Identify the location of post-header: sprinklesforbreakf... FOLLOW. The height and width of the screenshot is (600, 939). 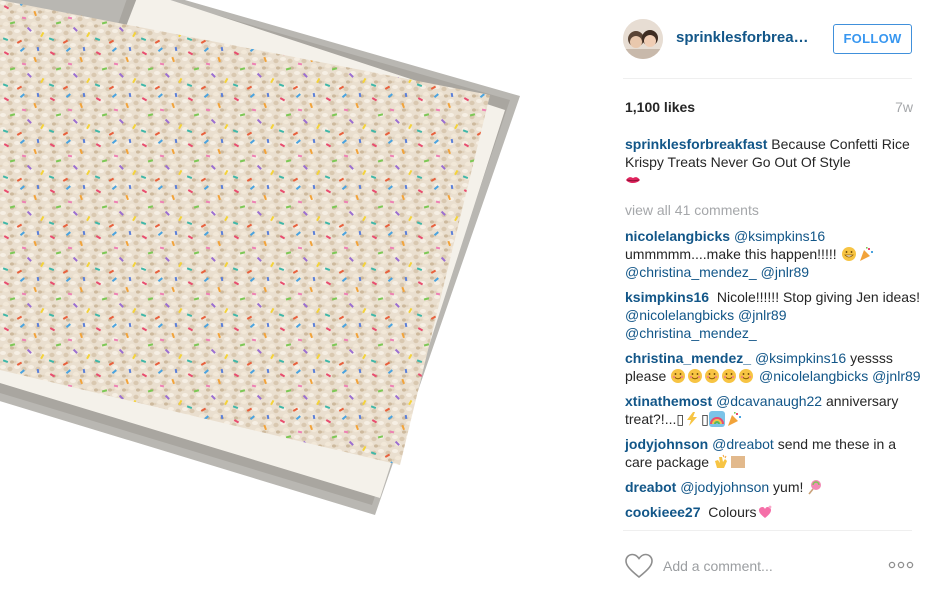
(770, 39).